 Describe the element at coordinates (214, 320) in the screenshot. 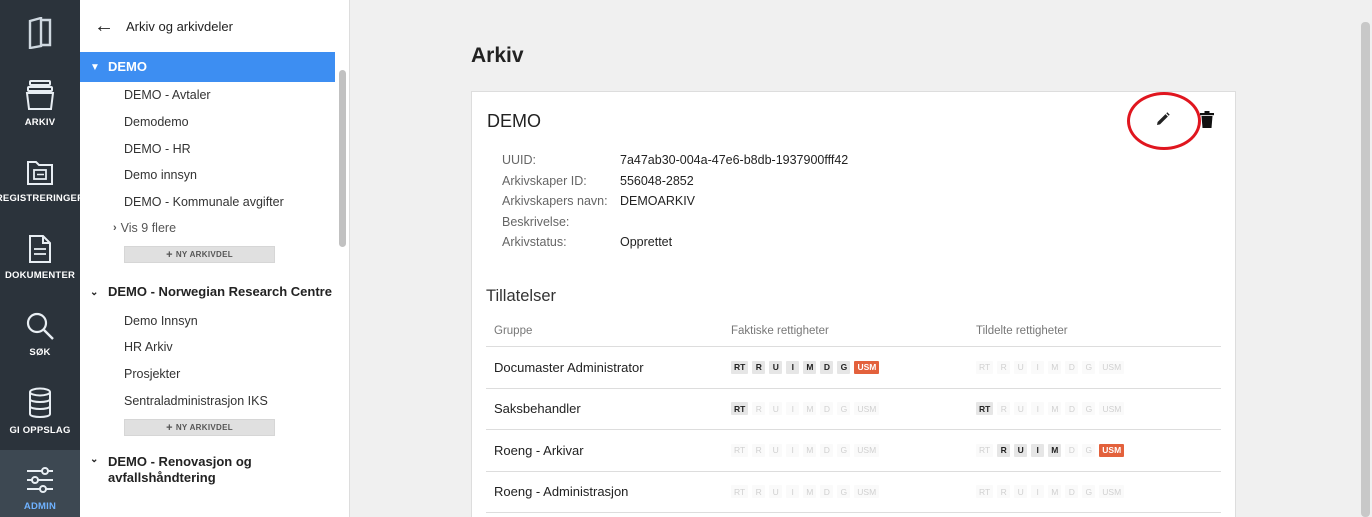

I see `tree-item: Demo Innsyn` at that location.